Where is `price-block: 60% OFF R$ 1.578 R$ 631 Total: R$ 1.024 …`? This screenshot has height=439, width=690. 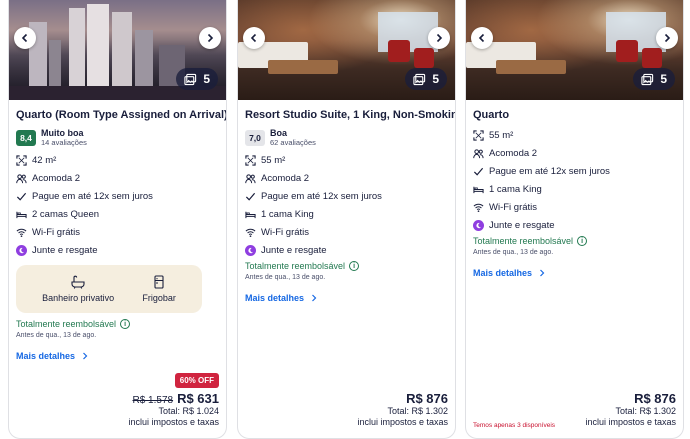 price-block: 60% OFF R$ 1.578 R$ 631 Total: R$ 1.024 … is located at coordinates (173, 399).